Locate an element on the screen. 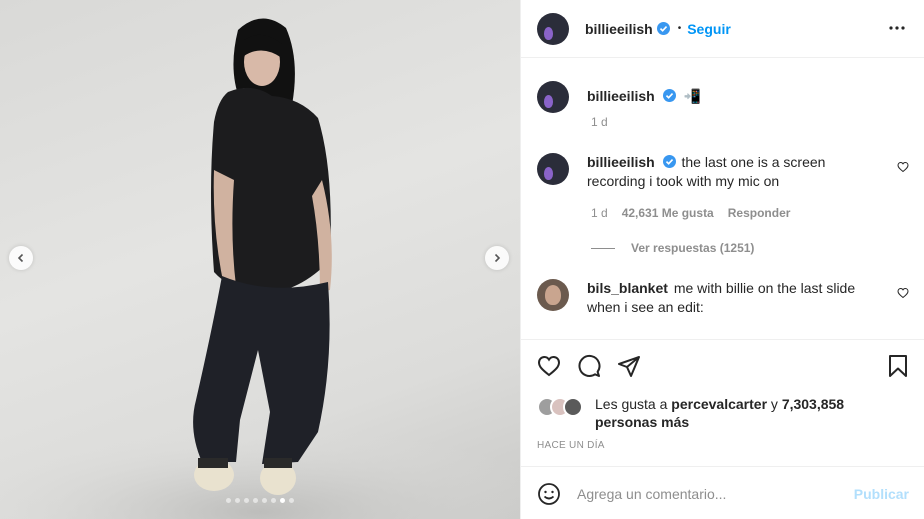 The width and height of the screenshot is (924, 519). chevron-right-icon is located at coordinates (497, 258).